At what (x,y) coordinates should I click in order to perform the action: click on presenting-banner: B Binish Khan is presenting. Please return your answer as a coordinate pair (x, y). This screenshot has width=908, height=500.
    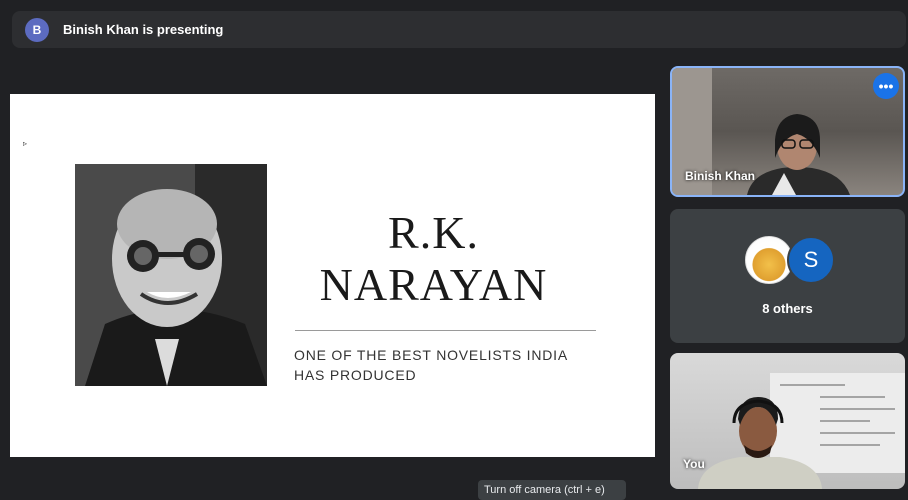
    Looking at the image, I should click on (459, 29).